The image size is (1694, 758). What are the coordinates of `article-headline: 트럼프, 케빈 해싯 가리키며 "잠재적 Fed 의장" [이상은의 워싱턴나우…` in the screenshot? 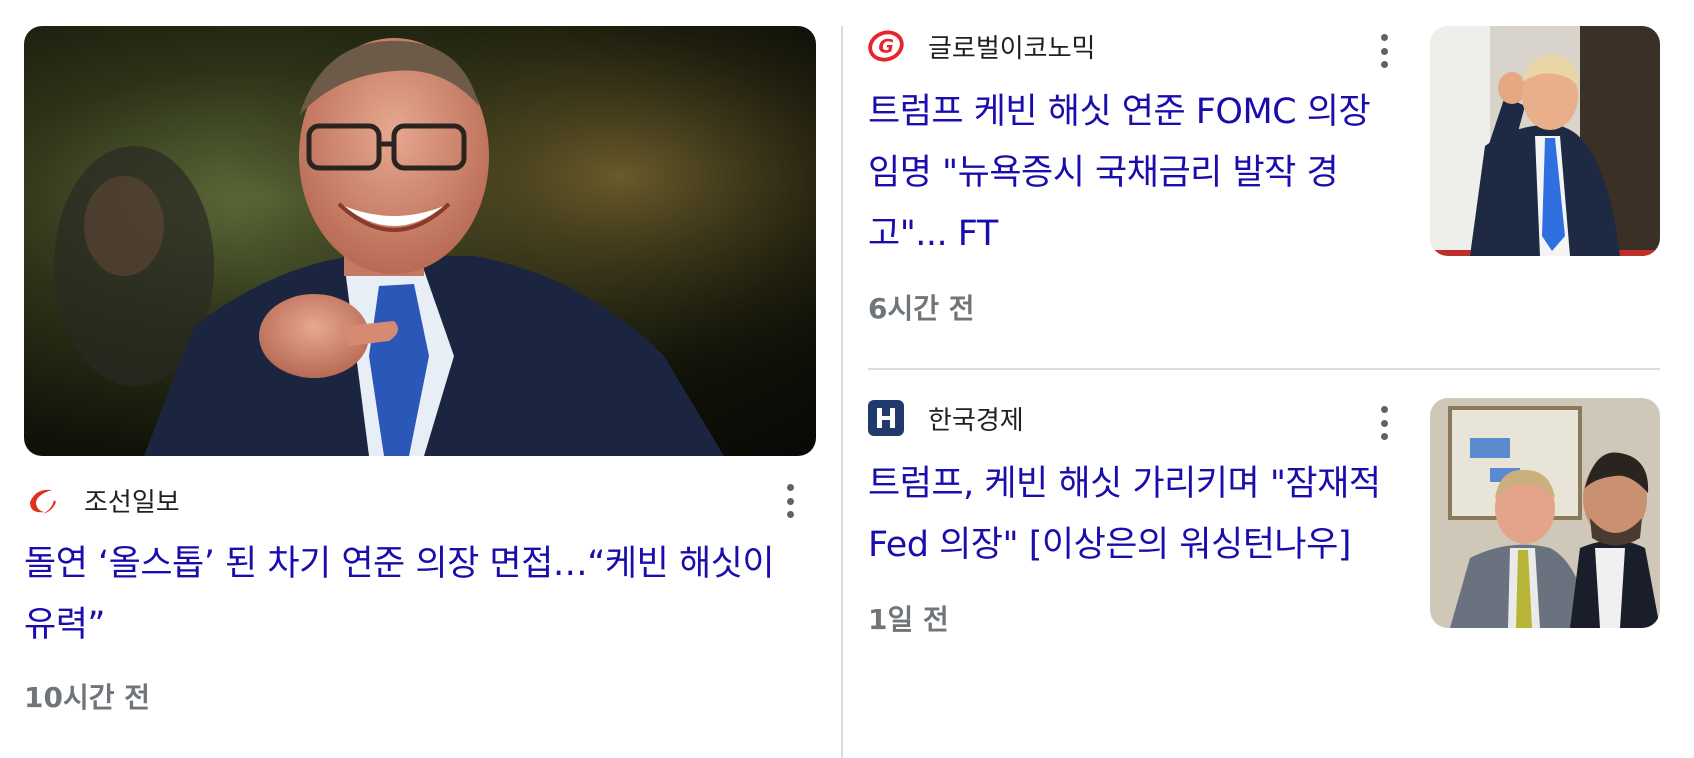 It's located at (1128, 515).